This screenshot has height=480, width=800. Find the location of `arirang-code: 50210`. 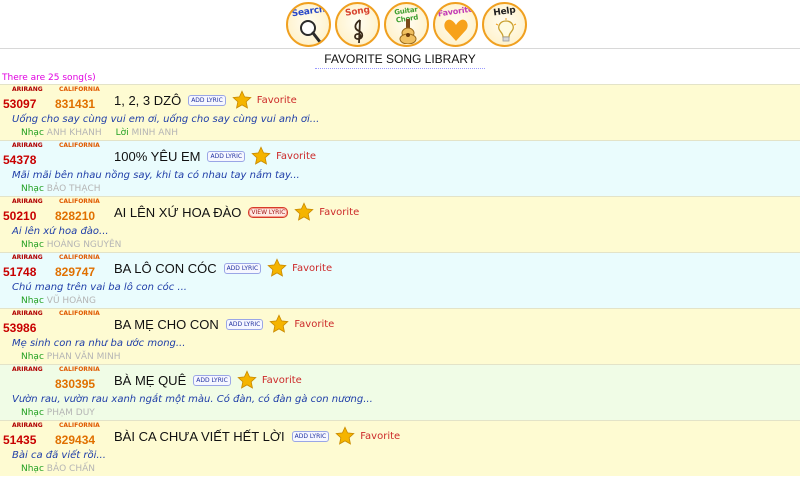

arirang-code: 50210 is located at coordinates (20, 216).